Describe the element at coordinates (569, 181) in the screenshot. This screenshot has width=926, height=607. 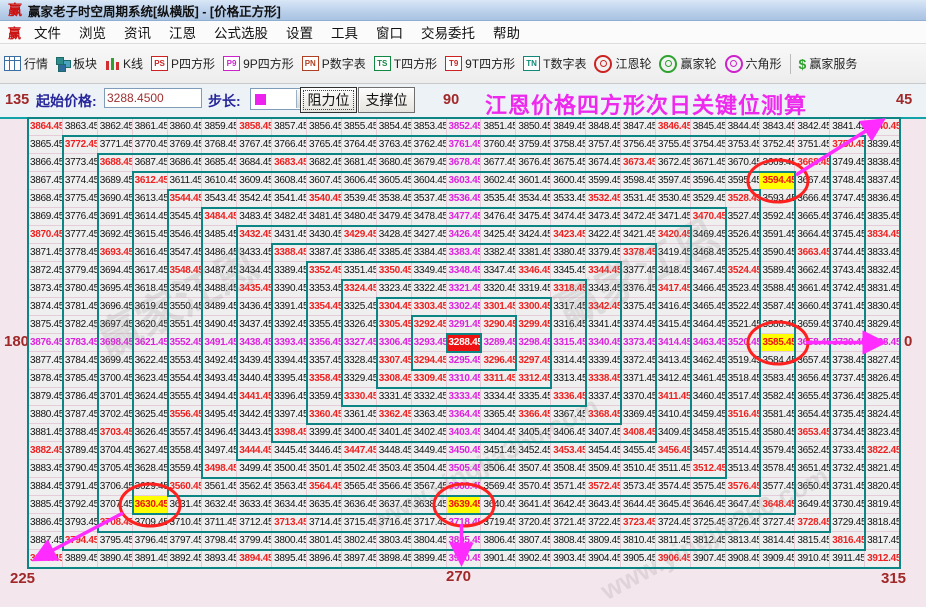
I see `grid-cell: 3600.45` at that location.